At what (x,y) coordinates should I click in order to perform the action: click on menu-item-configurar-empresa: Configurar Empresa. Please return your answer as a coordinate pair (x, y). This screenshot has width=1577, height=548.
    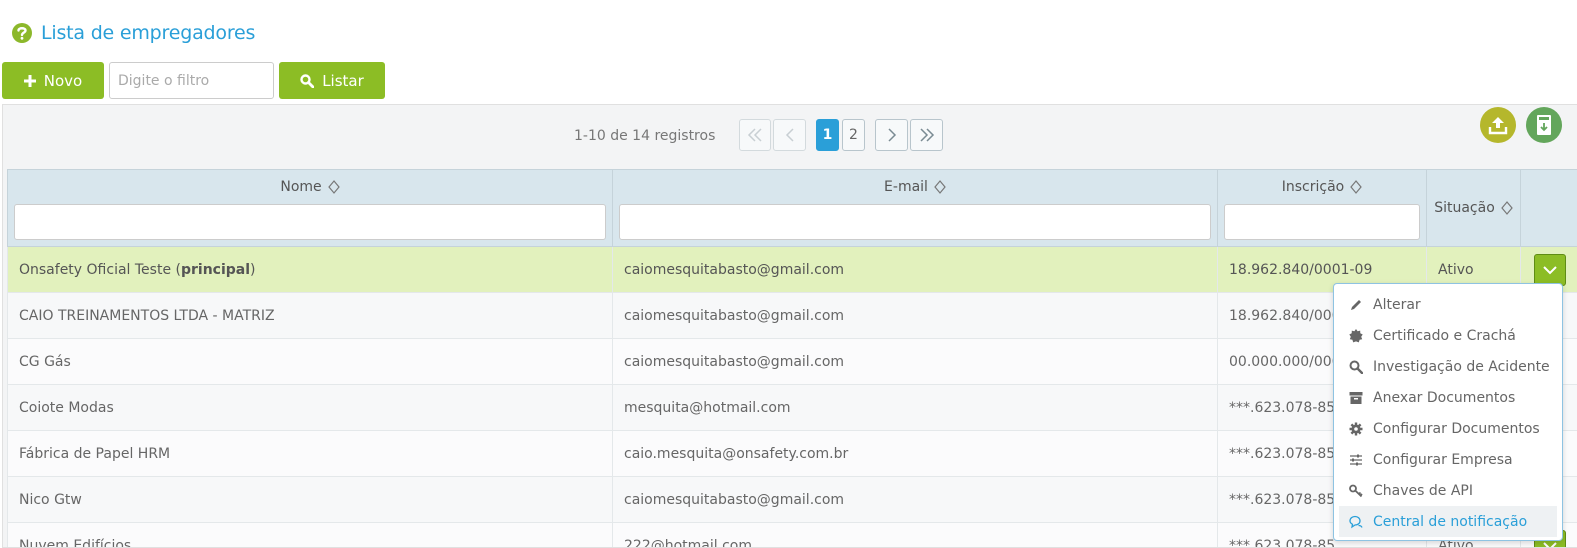
    Looking at the image, I should click on (1448, 459).